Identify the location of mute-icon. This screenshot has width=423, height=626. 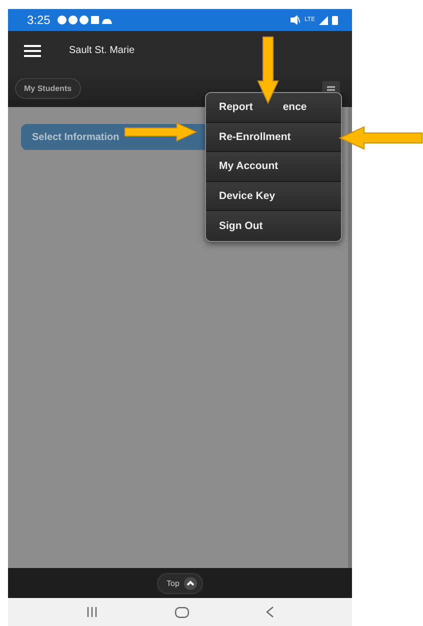
(295, 20).